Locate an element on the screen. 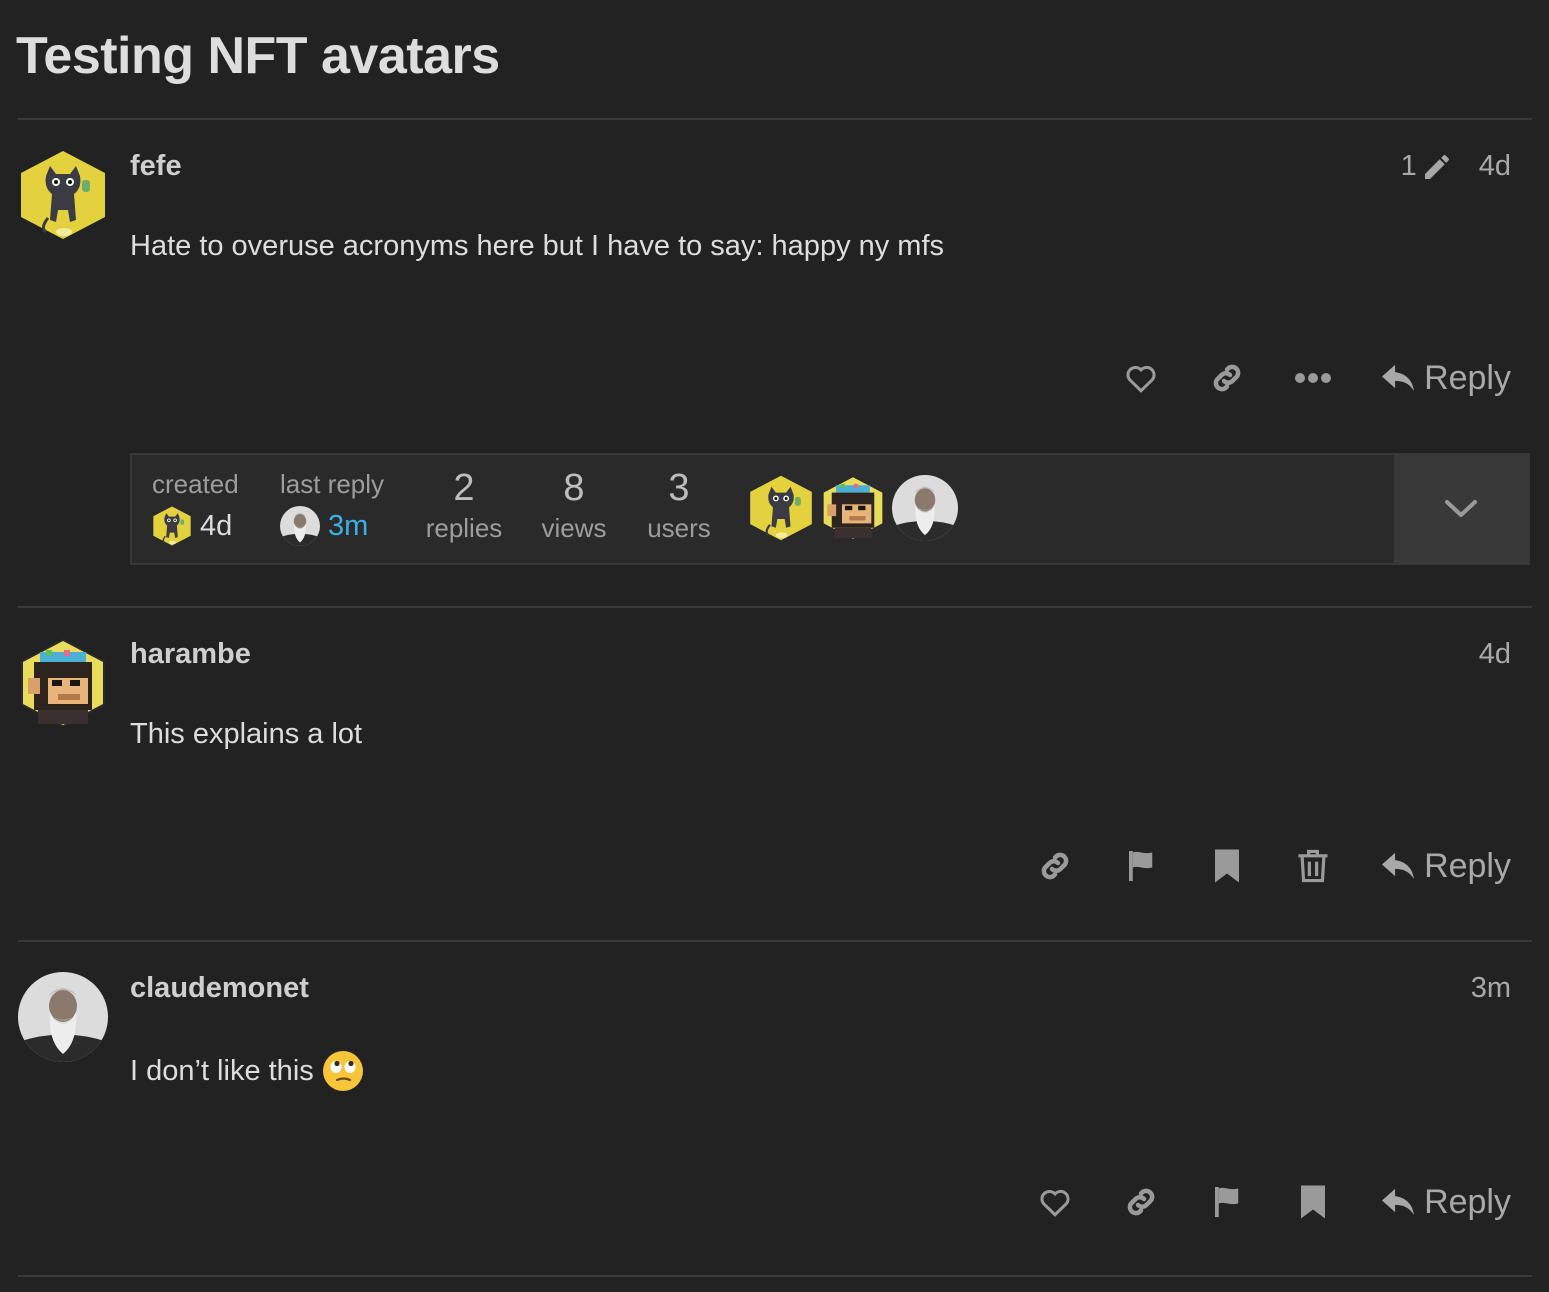 The width and height of the screenshot is (1549, 1292). trash-icon is located at coordinates (1313, 866).